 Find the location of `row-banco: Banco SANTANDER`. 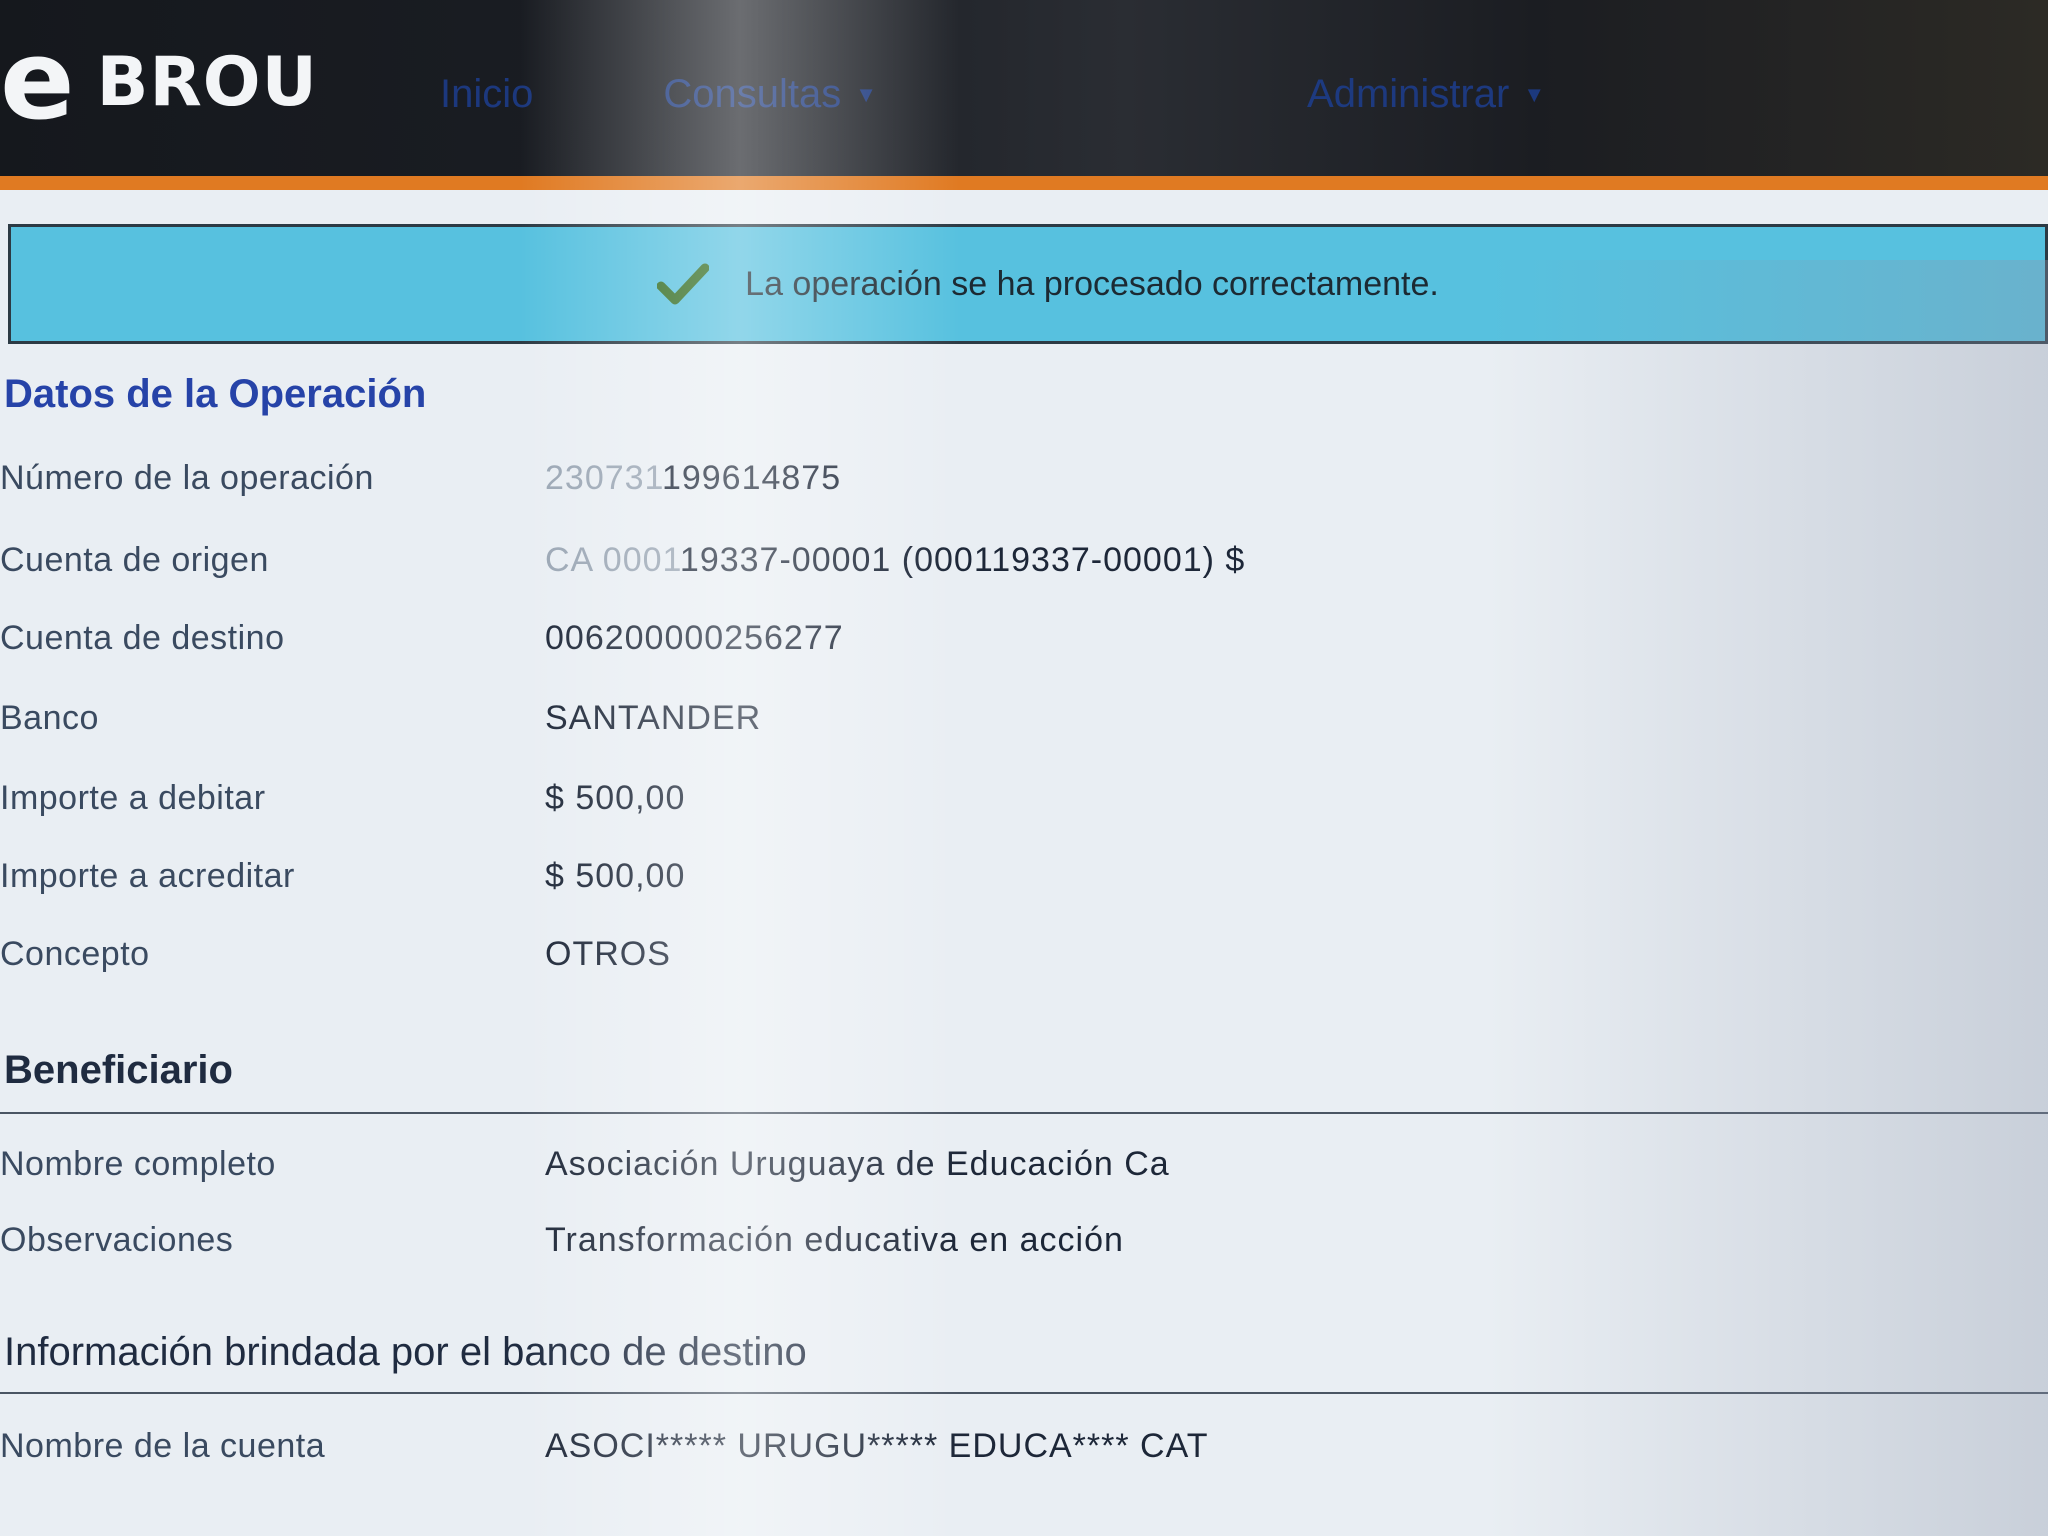

row-banco: Banco SANTANDER is located at coordinates (950, 718).